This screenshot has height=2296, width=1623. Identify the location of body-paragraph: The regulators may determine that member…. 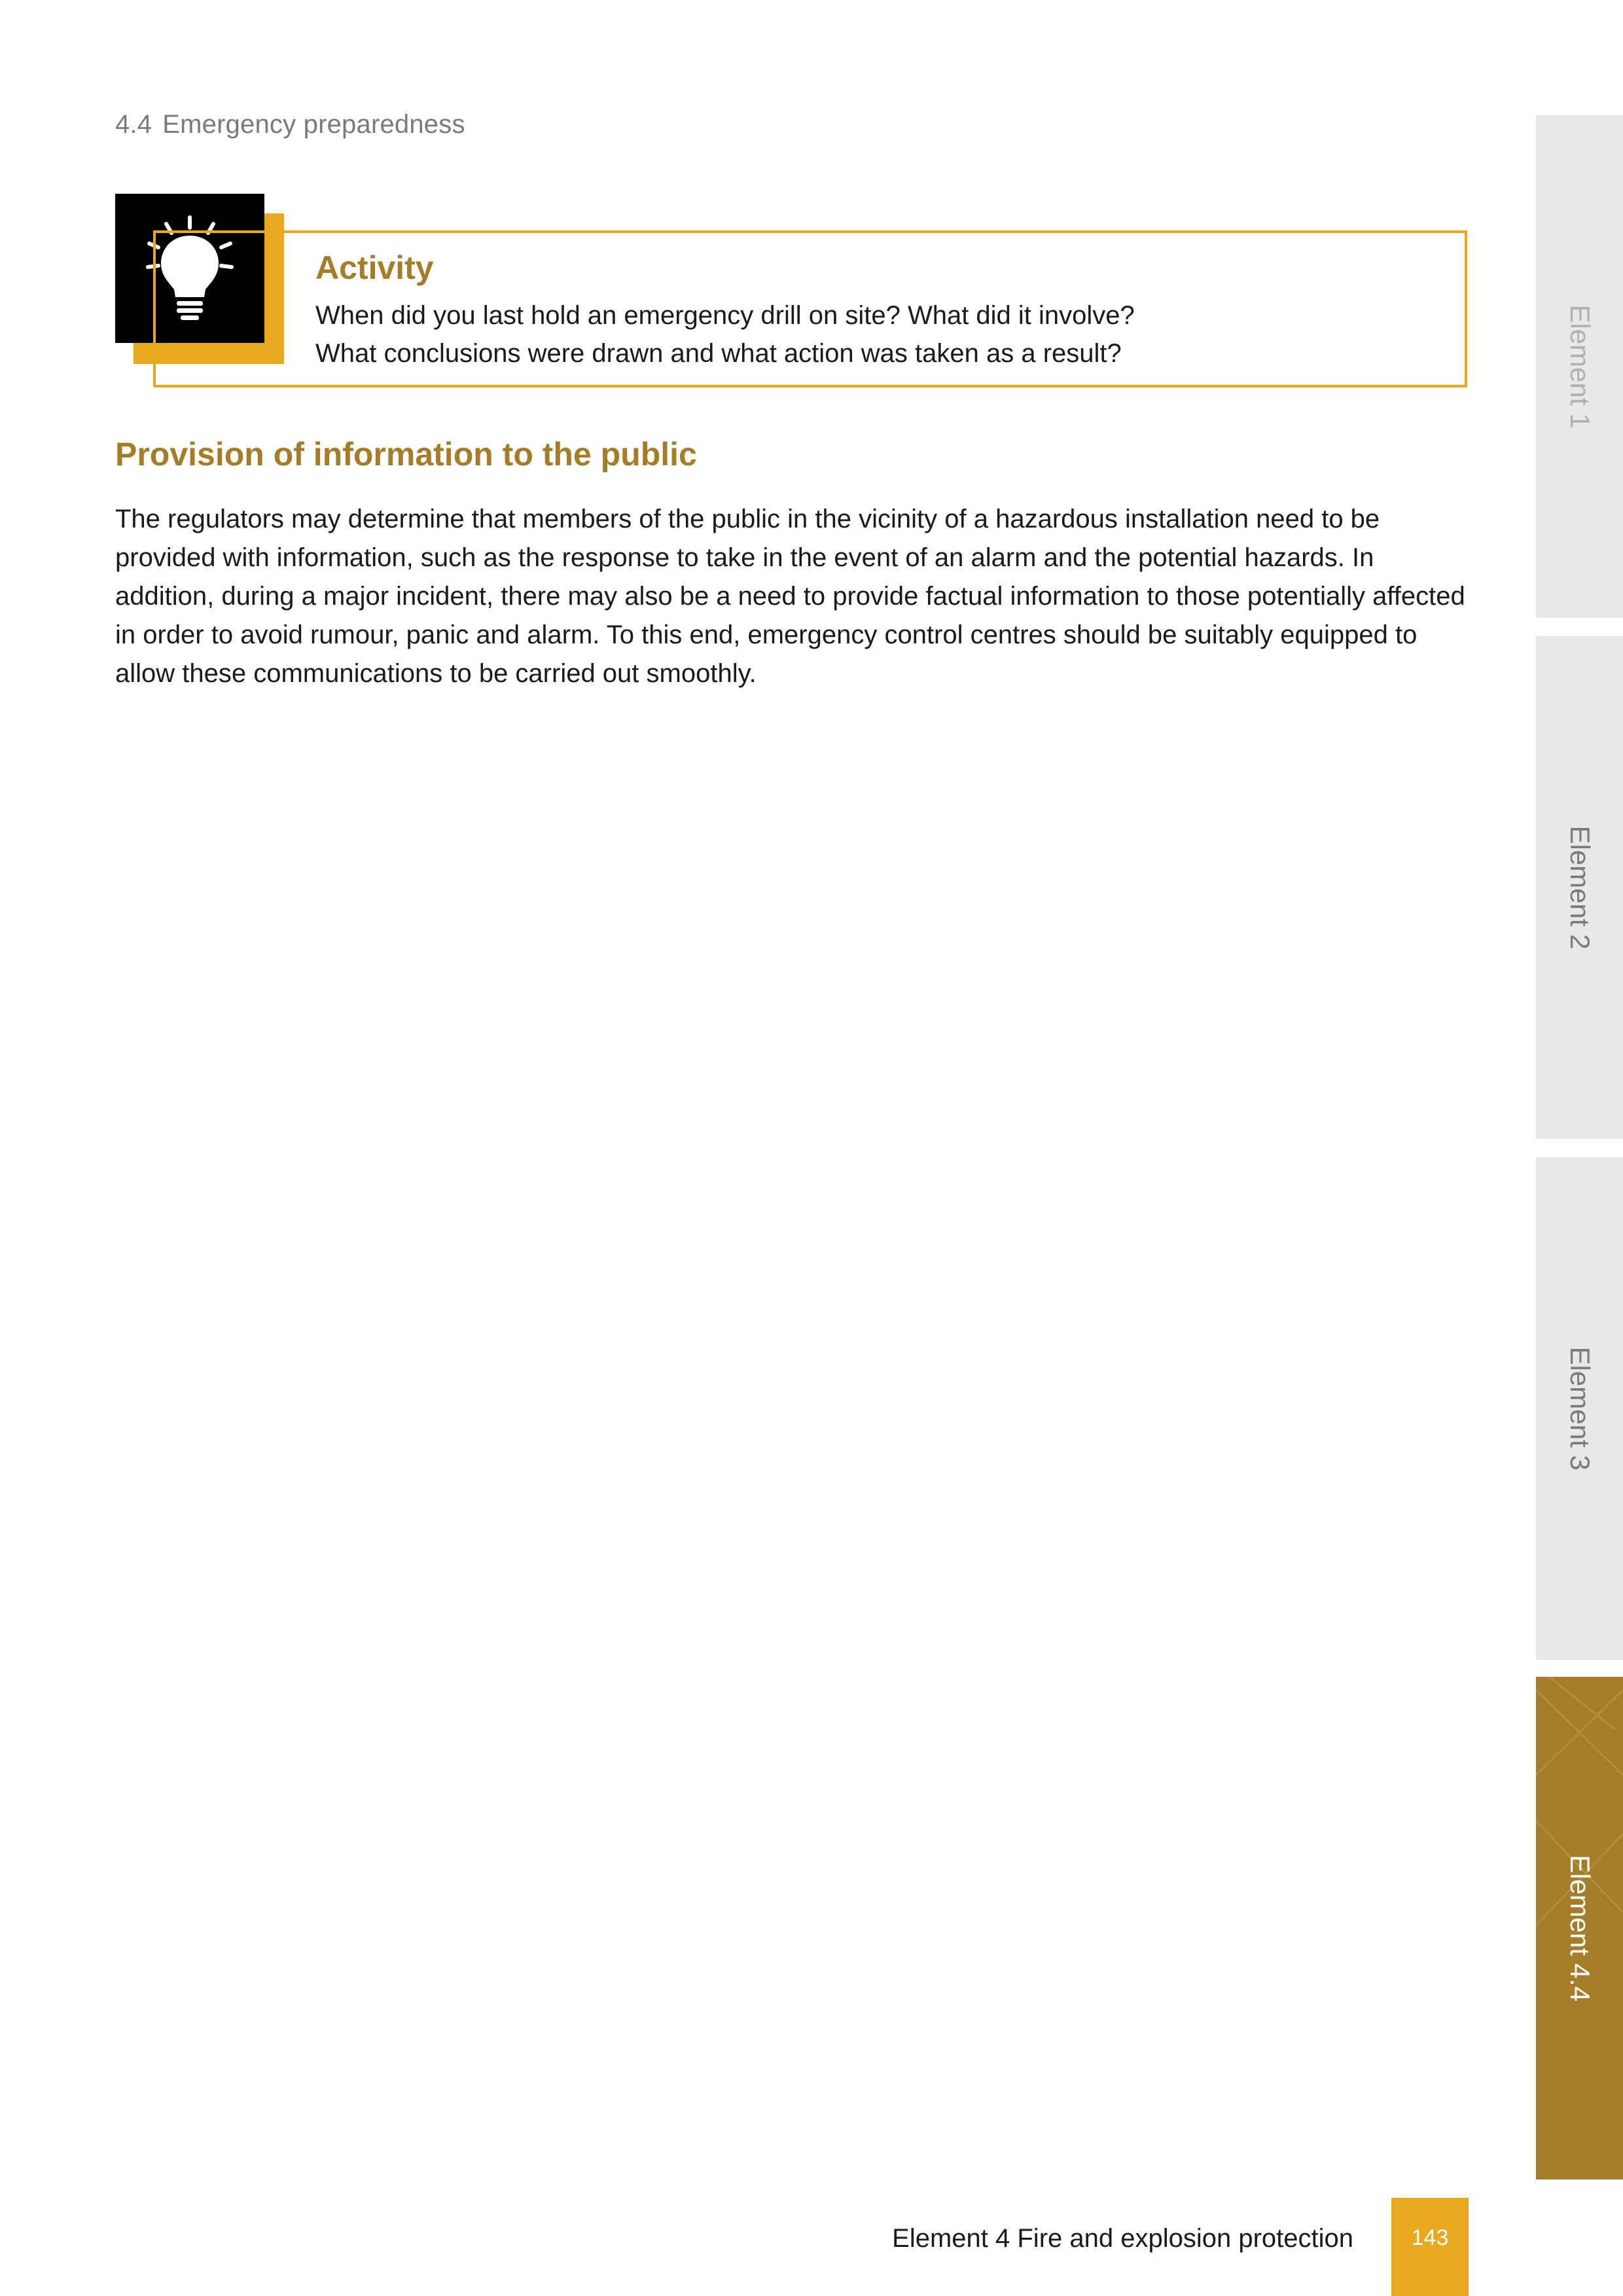
(790, 596).